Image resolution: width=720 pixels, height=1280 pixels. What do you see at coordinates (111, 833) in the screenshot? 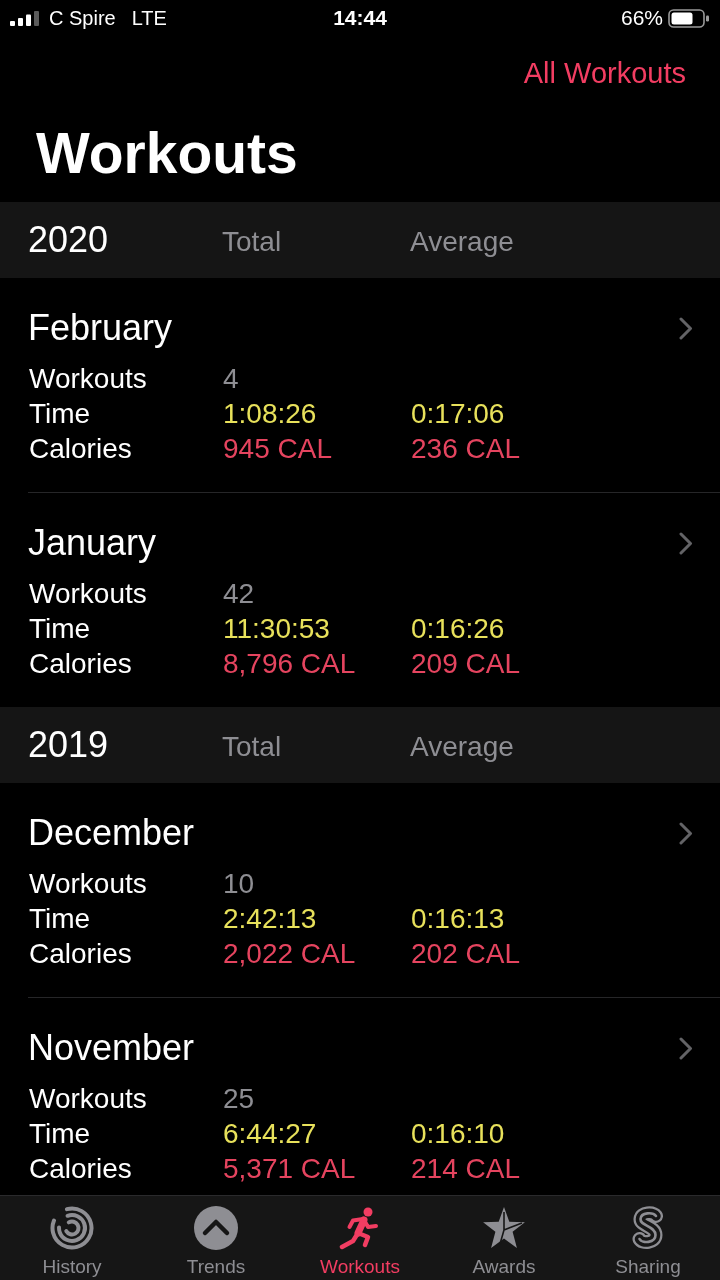
I see `month-title: December` at bounding box center [111, 833].